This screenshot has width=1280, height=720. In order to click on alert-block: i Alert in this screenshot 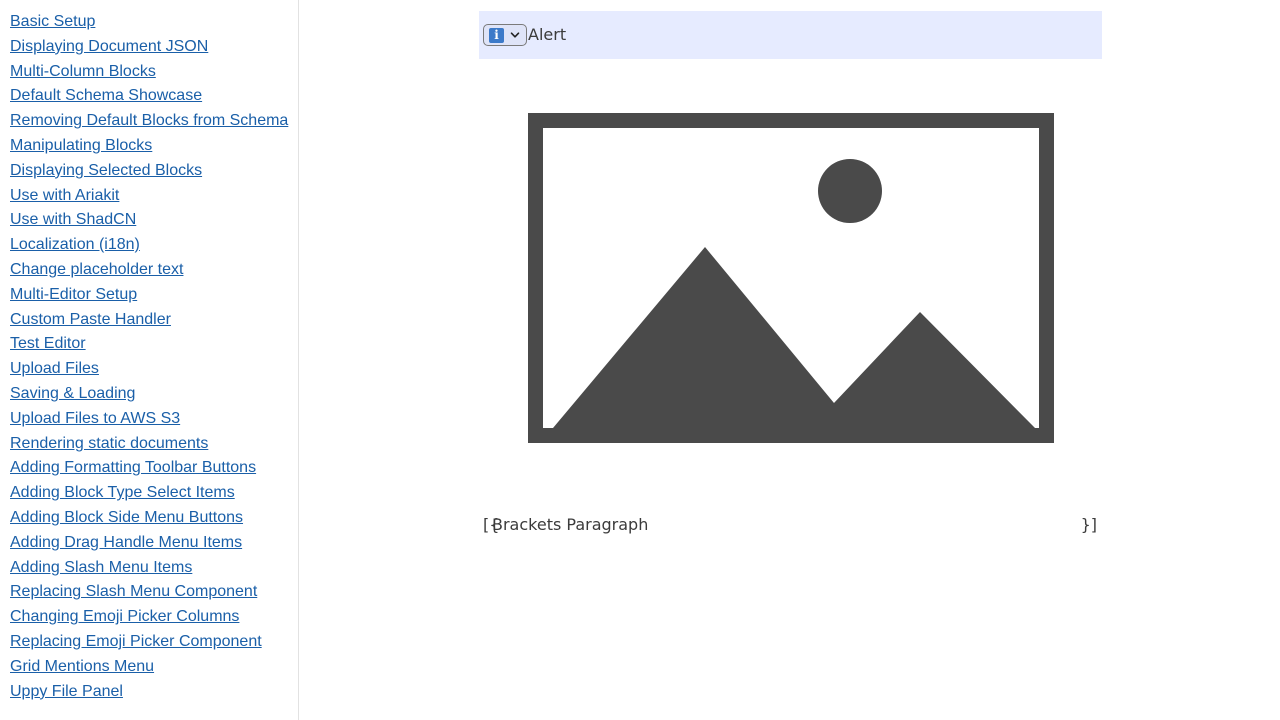, I will do `click(790, 35)`.